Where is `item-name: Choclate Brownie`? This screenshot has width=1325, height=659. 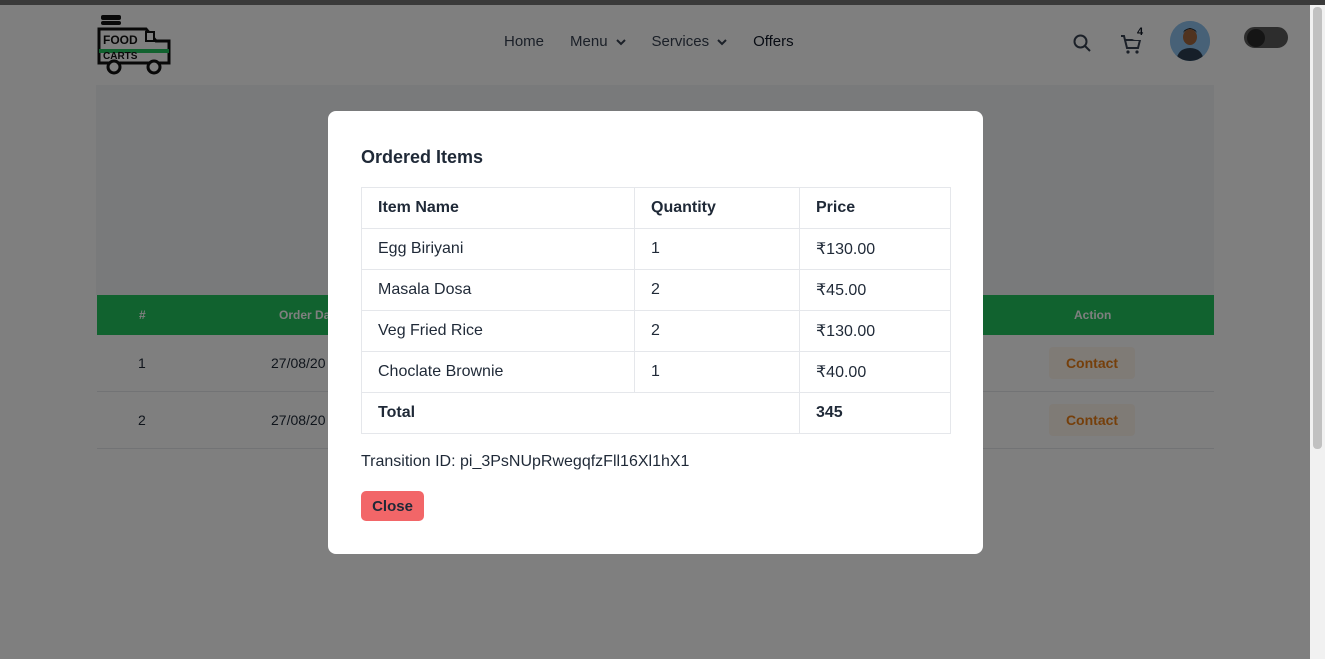 item-name: Choclate Brownie is located at coordinates (498, 372).